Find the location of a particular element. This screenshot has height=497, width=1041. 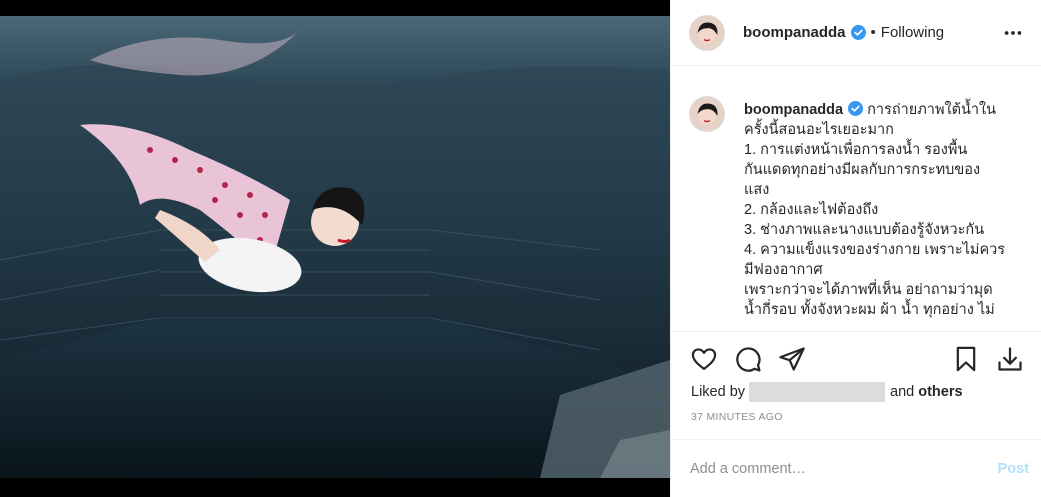

post-timestamp: 37 MINUTES AGO is located at coordinates (737, 417).